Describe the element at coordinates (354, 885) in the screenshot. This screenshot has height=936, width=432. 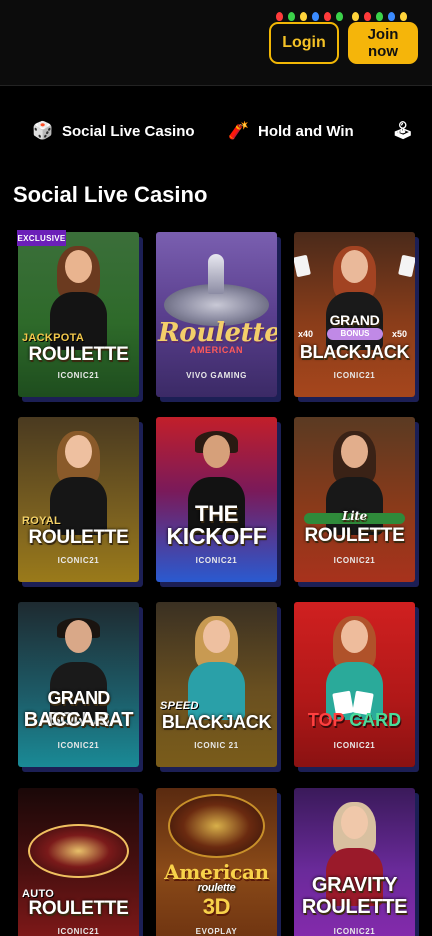
I see `game-title-small: GRAVITY` at that location.